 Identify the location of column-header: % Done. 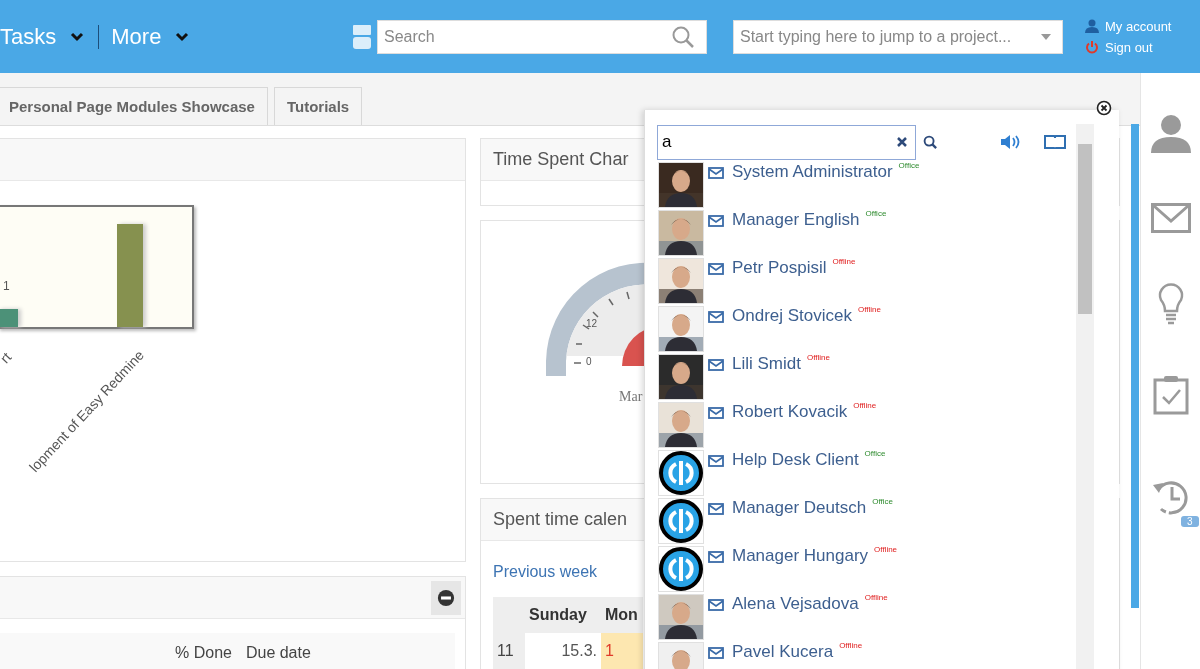
(203, 653).